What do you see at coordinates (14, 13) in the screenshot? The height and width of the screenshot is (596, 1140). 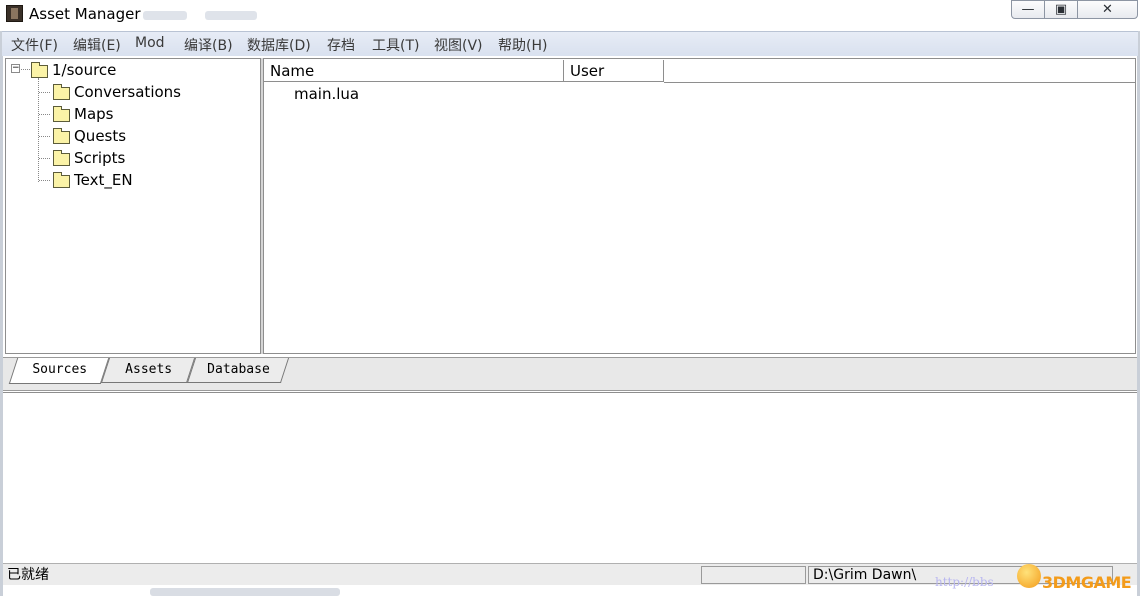 I see `app-icon` at bounding box center [14, 13].